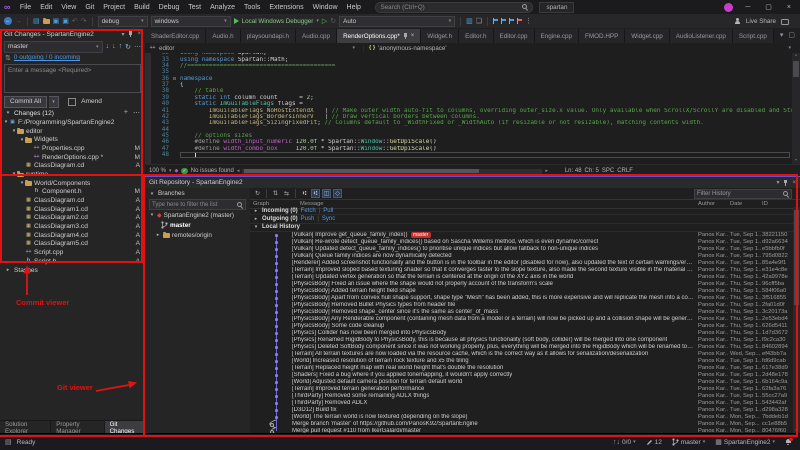 The height and width of the screenshot is (450, 800). What do you see at coordinates (90, 7) in the screenshot?
I see `menu-git: Git` at bounding box center [90, 7].